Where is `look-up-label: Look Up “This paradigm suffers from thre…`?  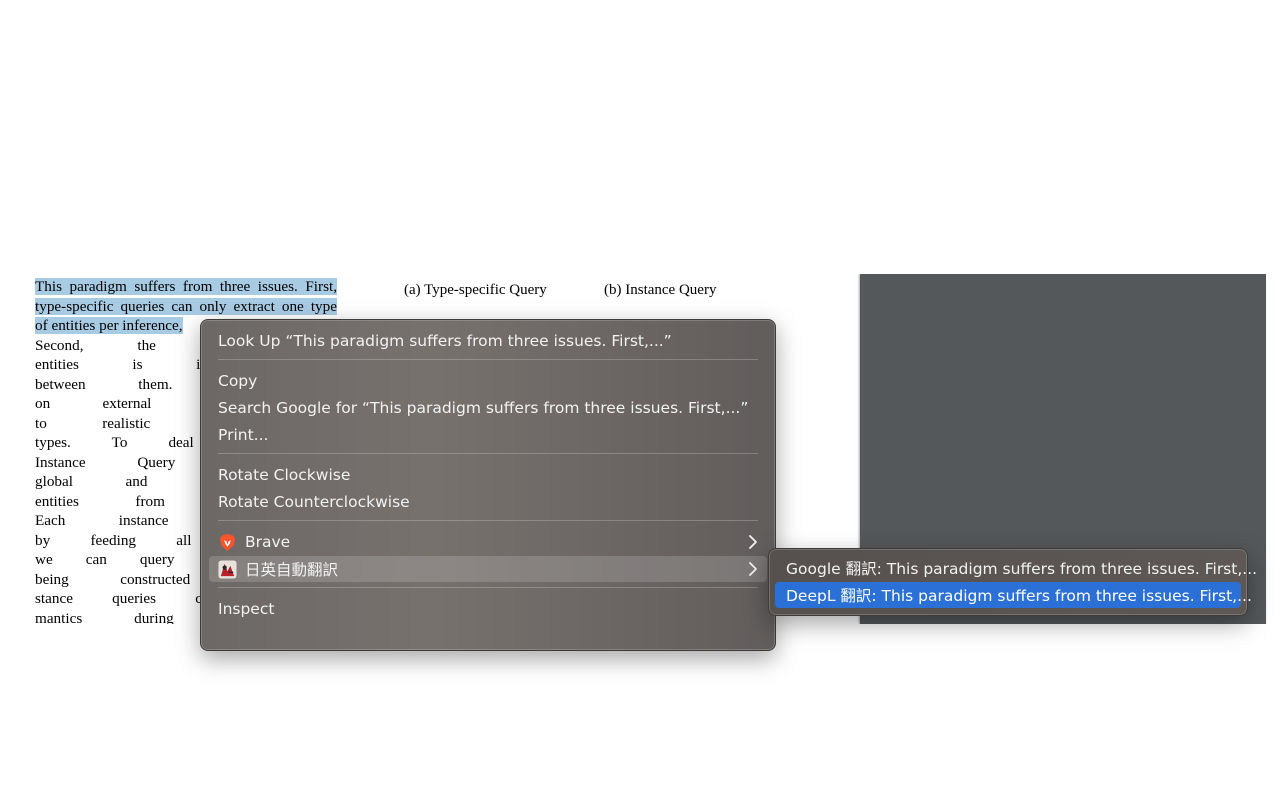 look-up-label: Look Up “This paradigm suffers from thre… is located at coordinates (445, 341).